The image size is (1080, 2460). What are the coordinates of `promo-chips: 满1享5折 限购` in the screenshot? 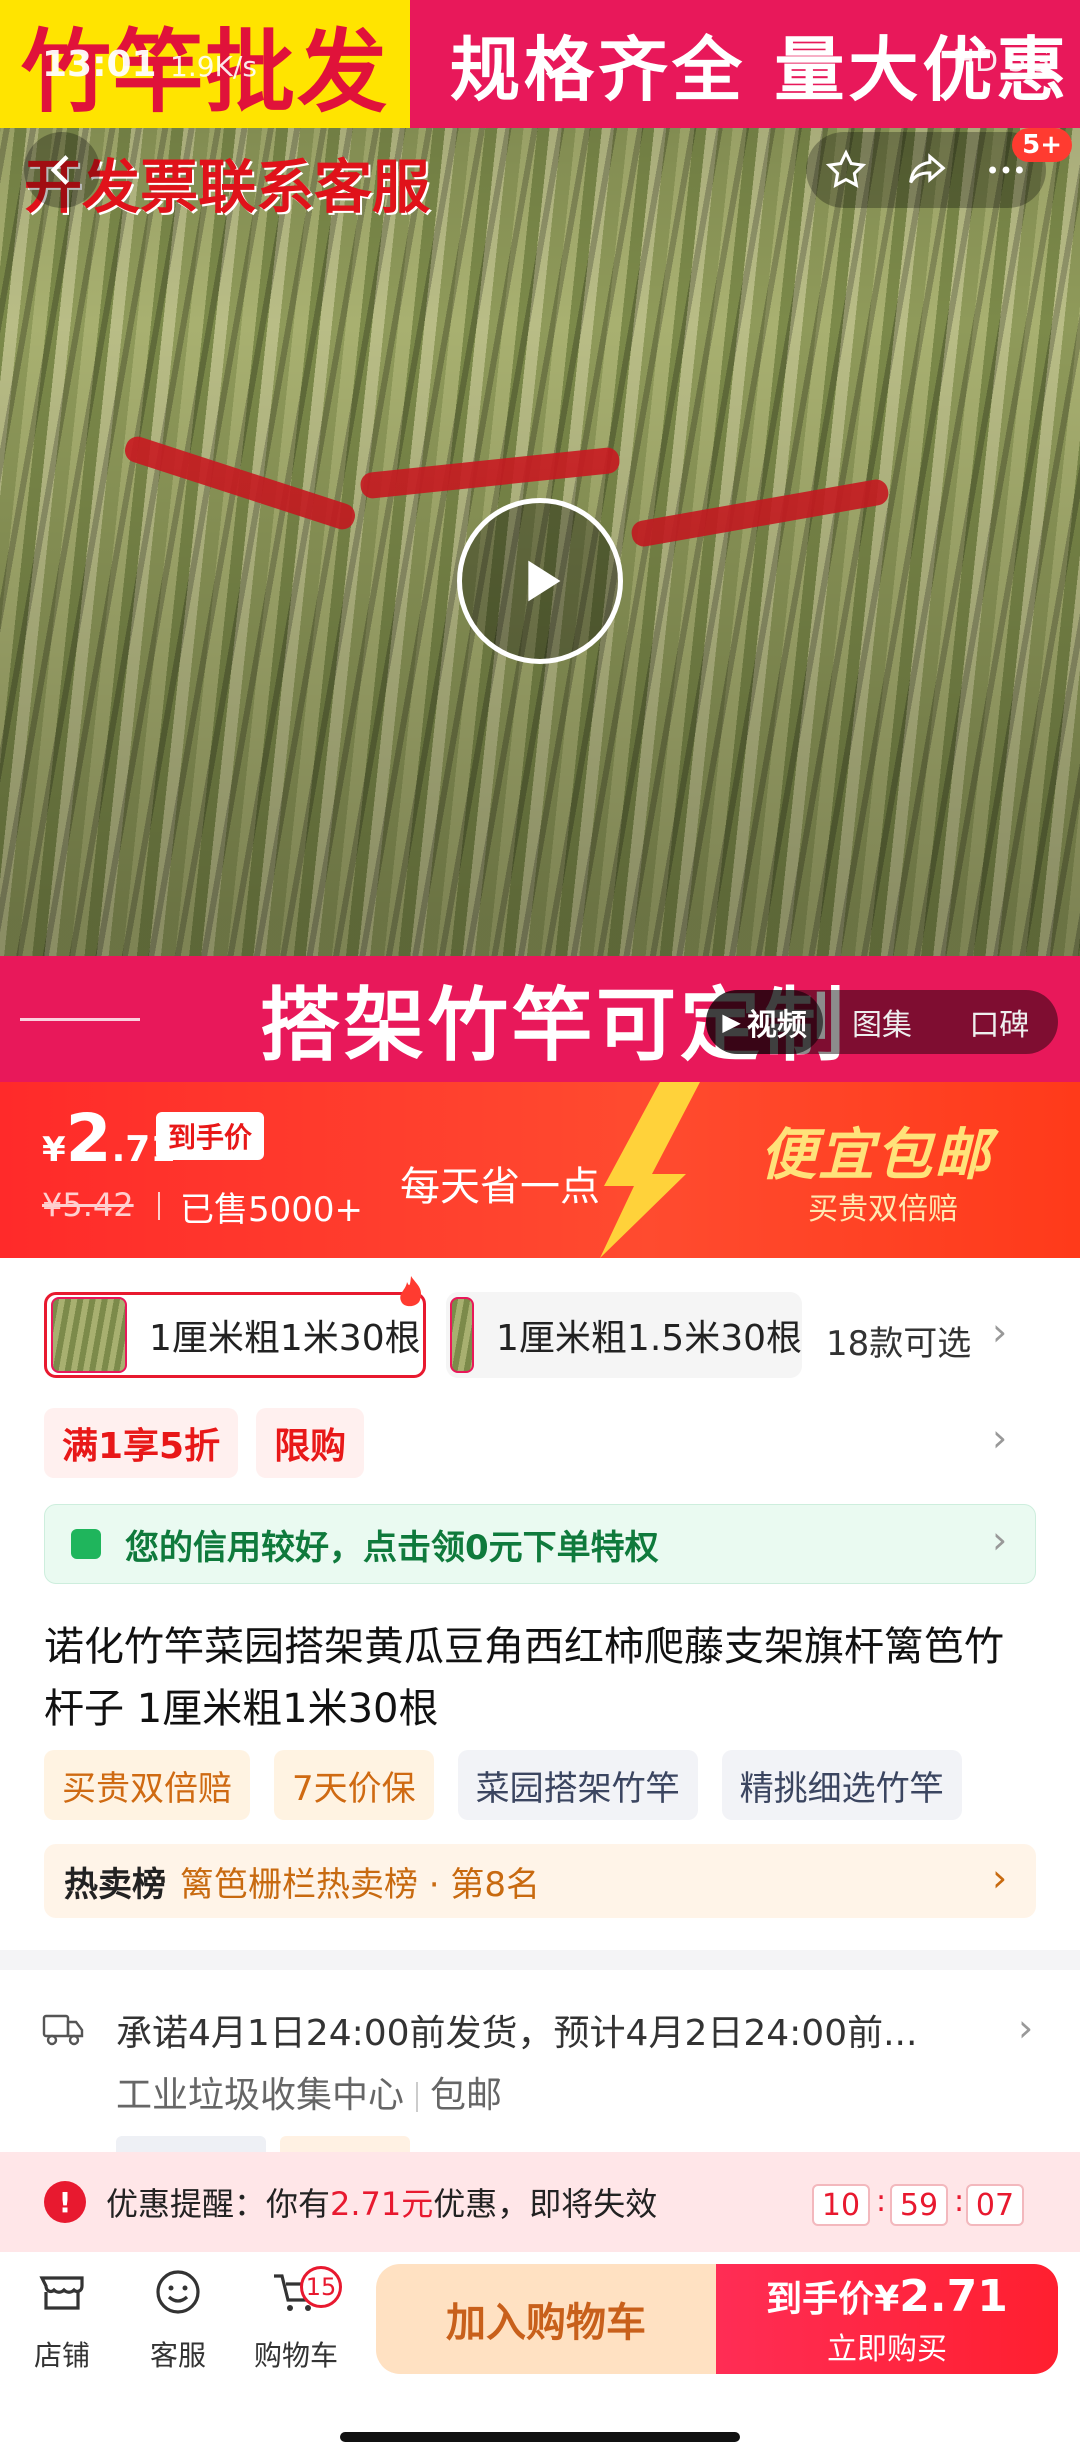 It's located at (204, 1443).